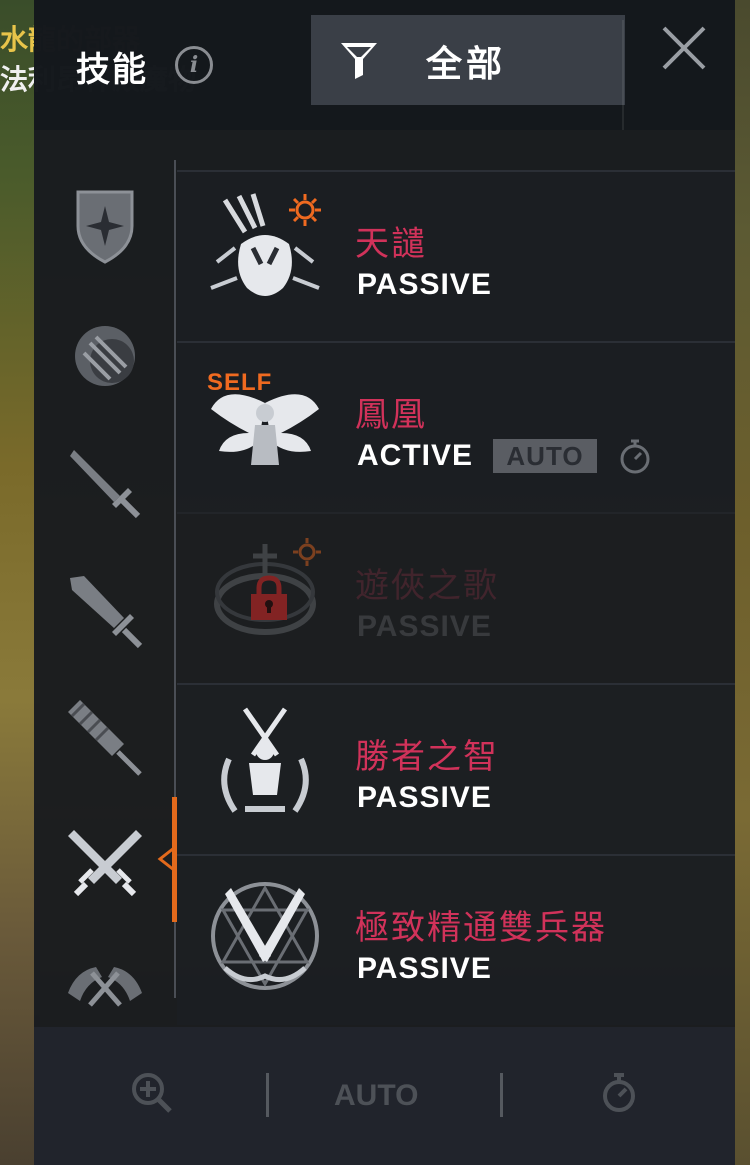  Describe the element at coordinates (105, 356) in the screenshot. I see `category-orb-icon` at that location.